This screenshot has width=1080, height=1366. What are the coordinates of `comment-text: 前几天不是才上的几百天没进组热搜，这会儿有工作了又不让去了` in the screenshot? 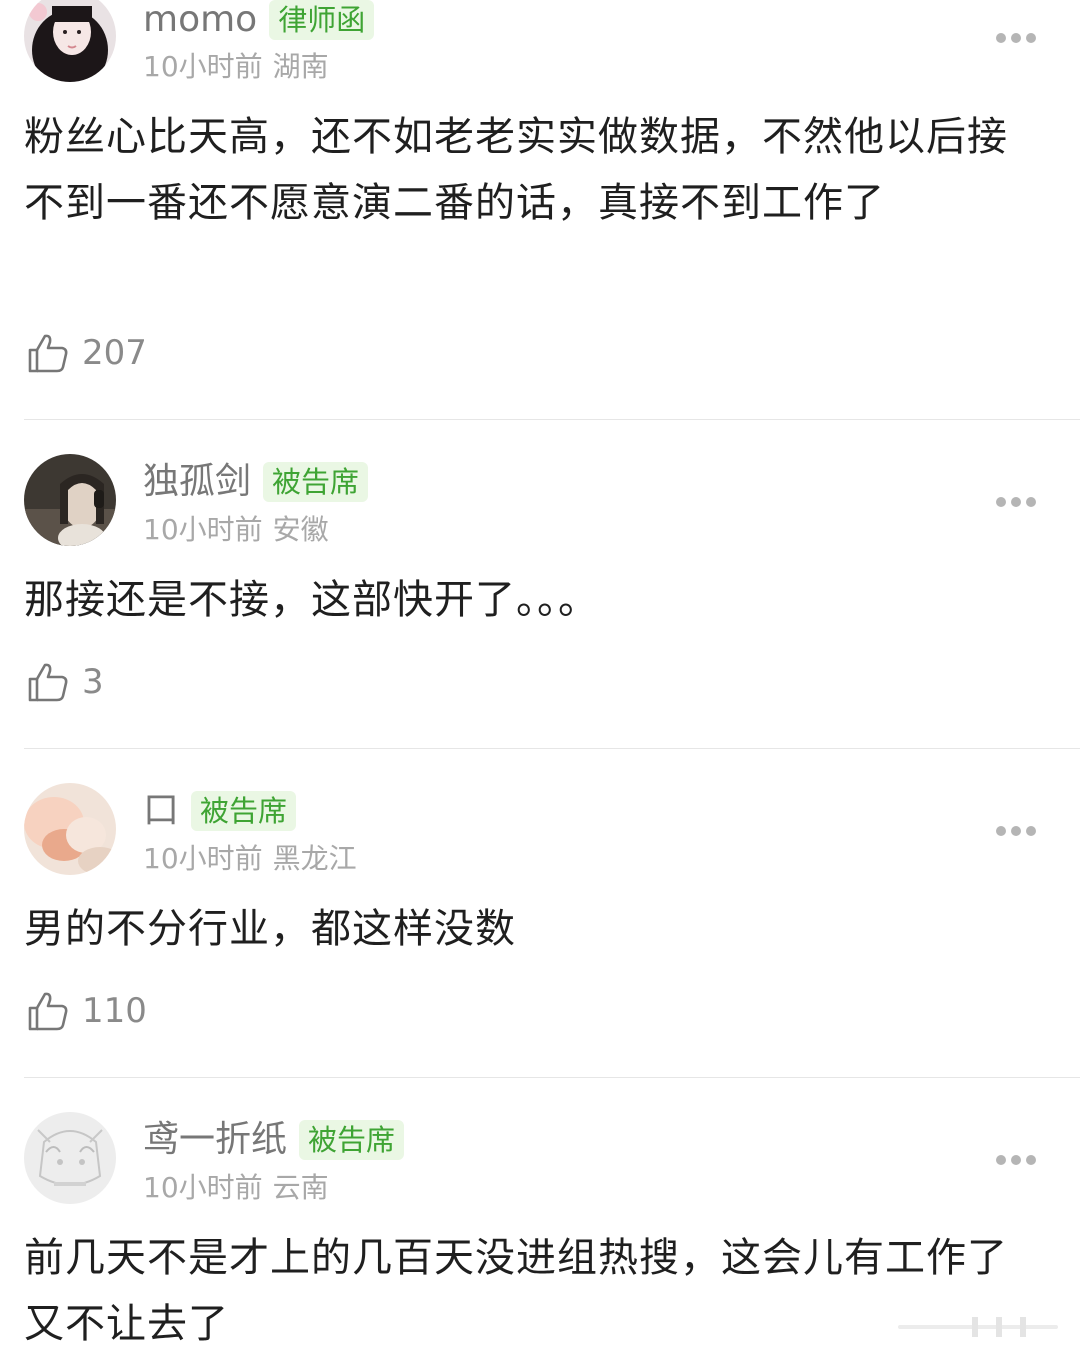 It's located at (516, 1291).